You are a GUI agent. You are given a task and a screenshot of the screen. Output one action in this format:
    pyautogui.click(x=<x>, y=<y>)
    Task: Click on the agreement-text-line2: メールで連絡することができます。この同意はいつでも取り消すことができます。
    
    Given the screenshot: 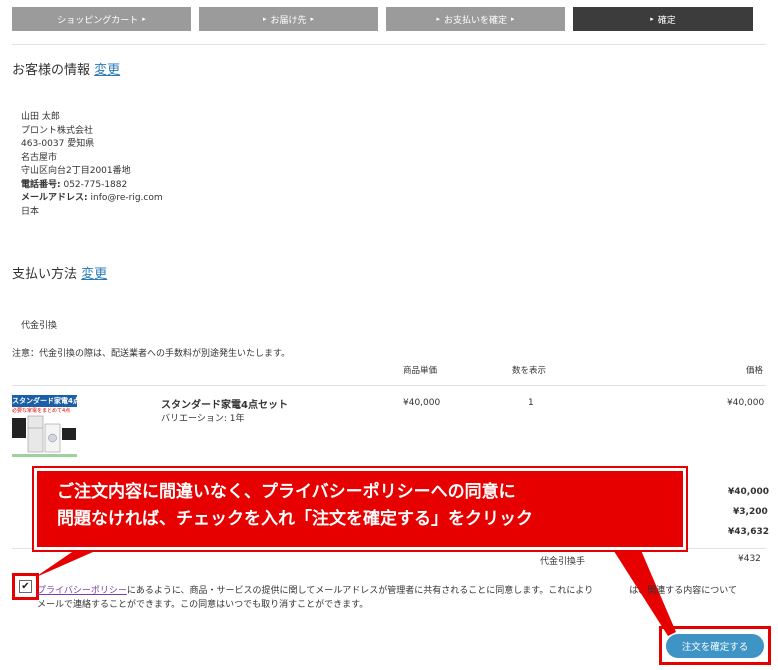 What is the action you would take?
    pyautogui.click(x=203, y=605)
    